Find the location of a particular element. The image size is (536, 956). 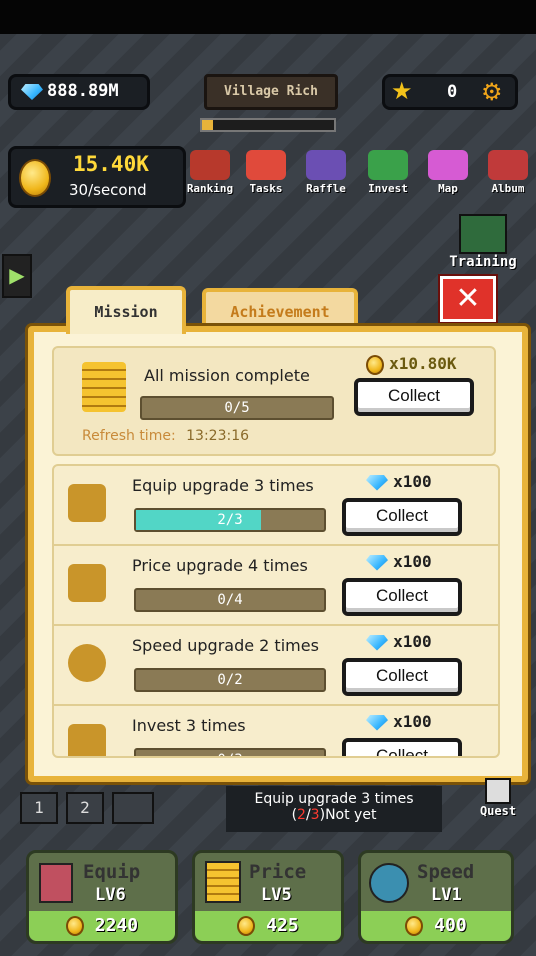

mission-row: Equip upgrade 3 times 2/3 x100 Collect is located at coordinates (276, 506).